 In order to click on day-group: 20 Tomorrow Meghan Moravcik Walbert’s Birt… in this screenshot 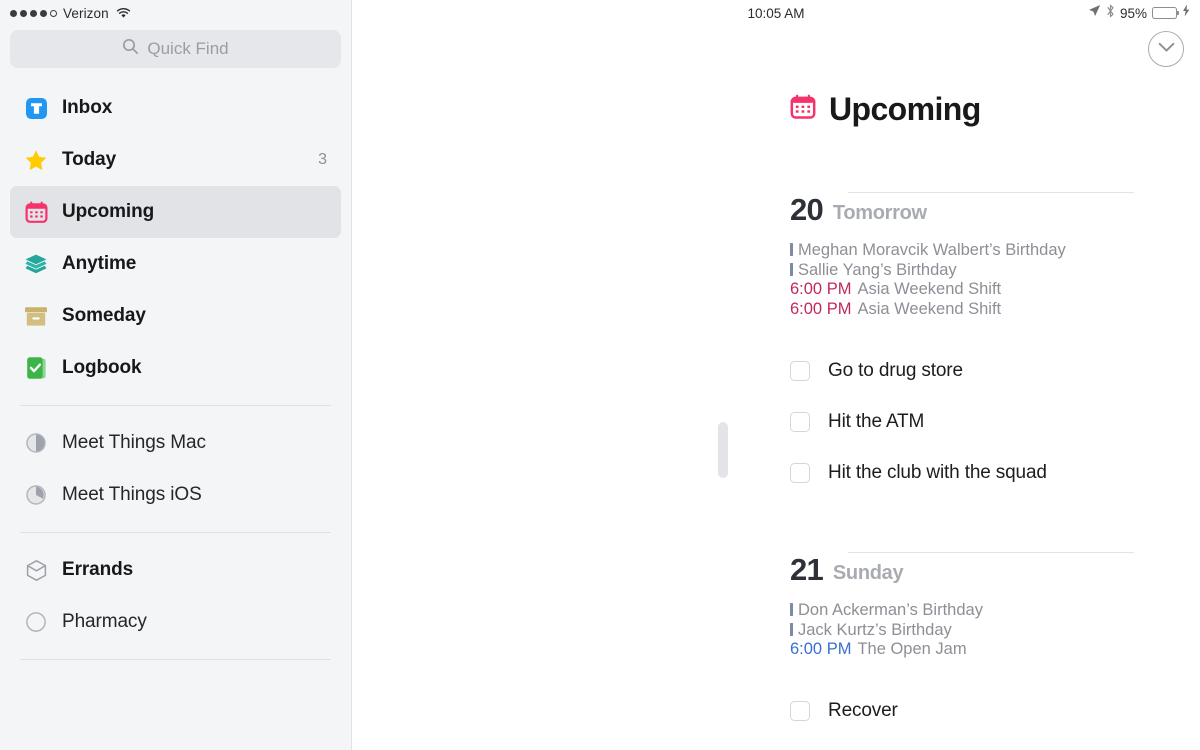, I will do `click(962, 361)`.